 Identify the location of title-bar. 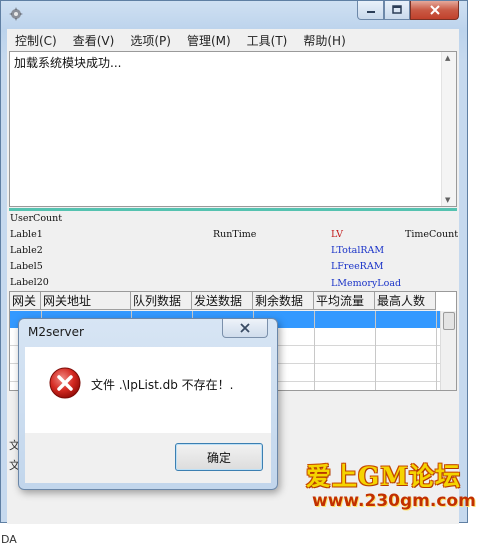
(234, 14).